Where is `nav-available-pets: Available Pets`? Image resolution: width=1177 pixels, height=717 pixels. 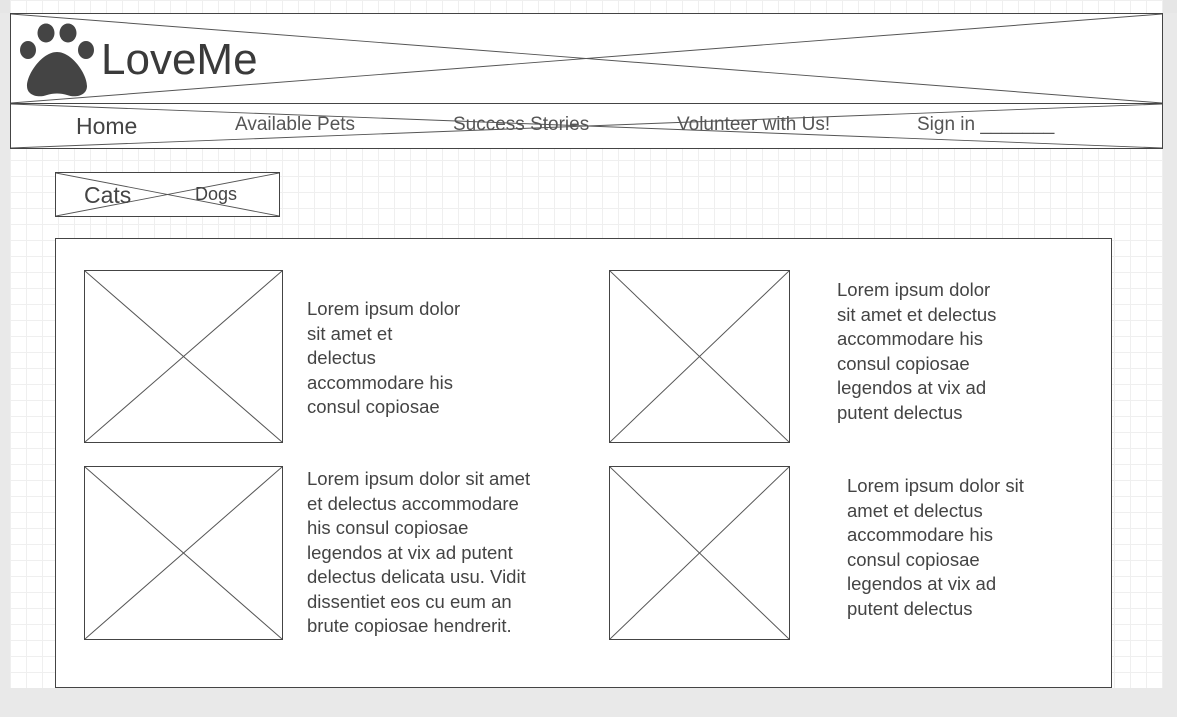 nav-available-pets: Available Pets is located at coordinates (295, 125).